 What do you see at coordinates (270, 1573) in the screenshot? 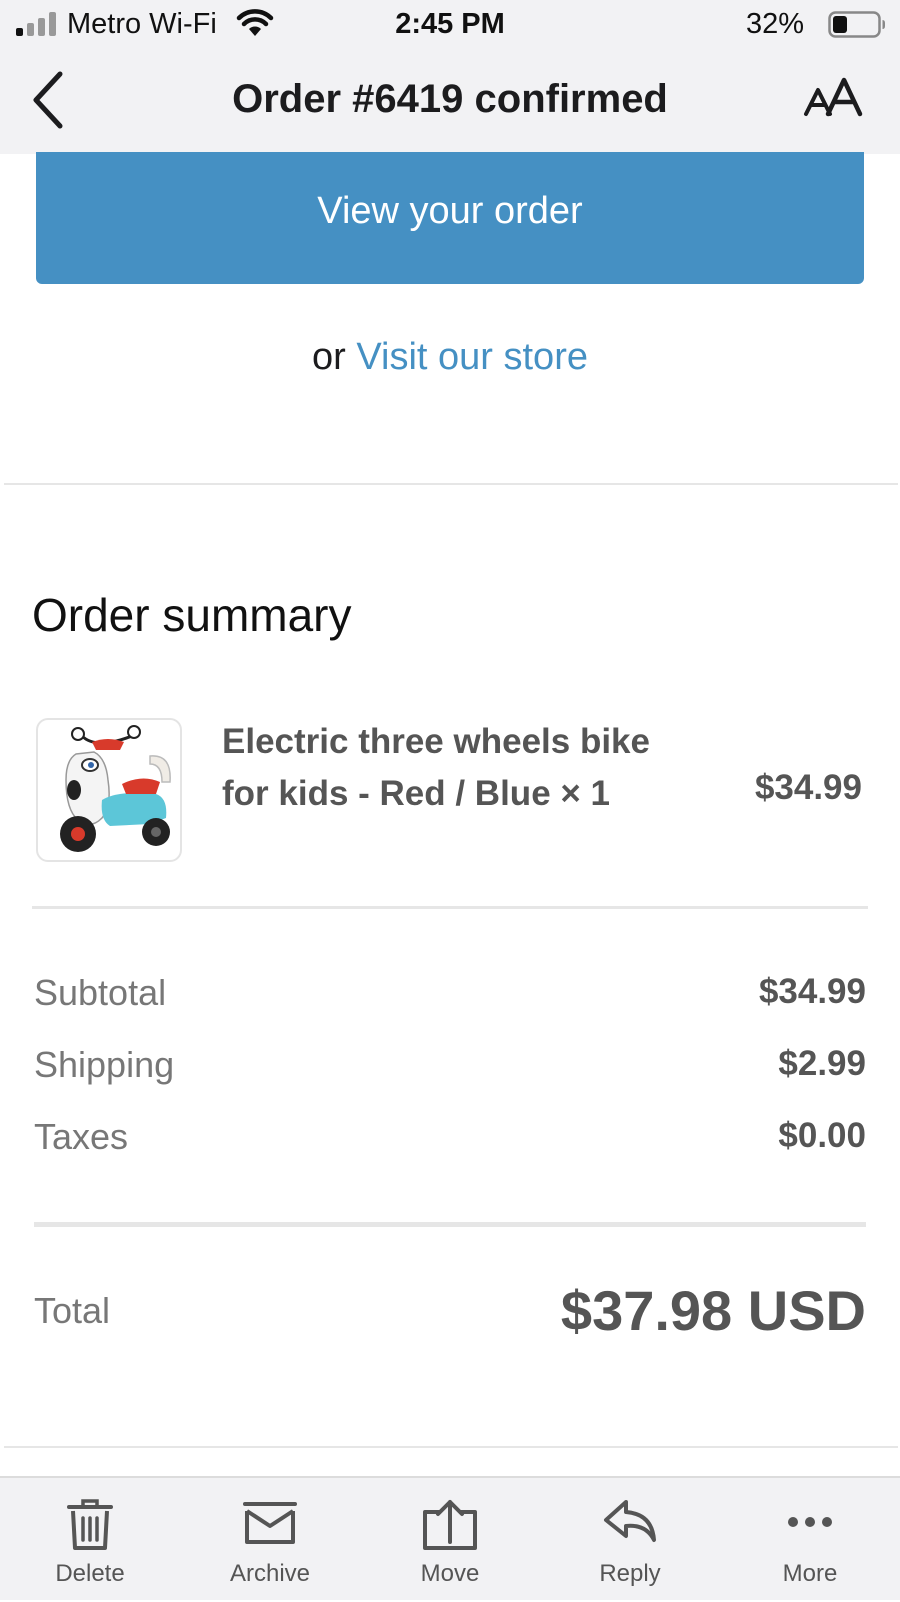
I see `toolbar-label: Archive` at bounding box center [270, 1573].